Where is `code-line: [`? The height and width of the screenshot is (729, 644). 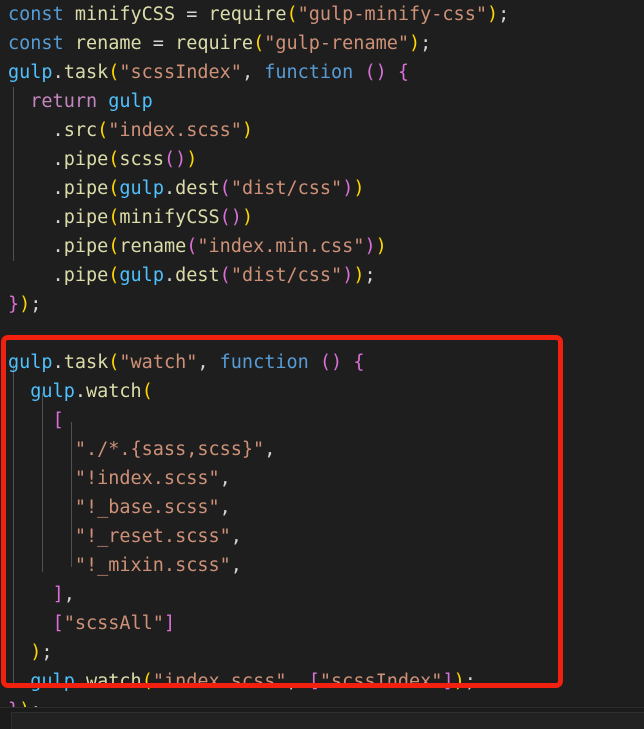
code-line: [ is located at coordinates (322, 420).